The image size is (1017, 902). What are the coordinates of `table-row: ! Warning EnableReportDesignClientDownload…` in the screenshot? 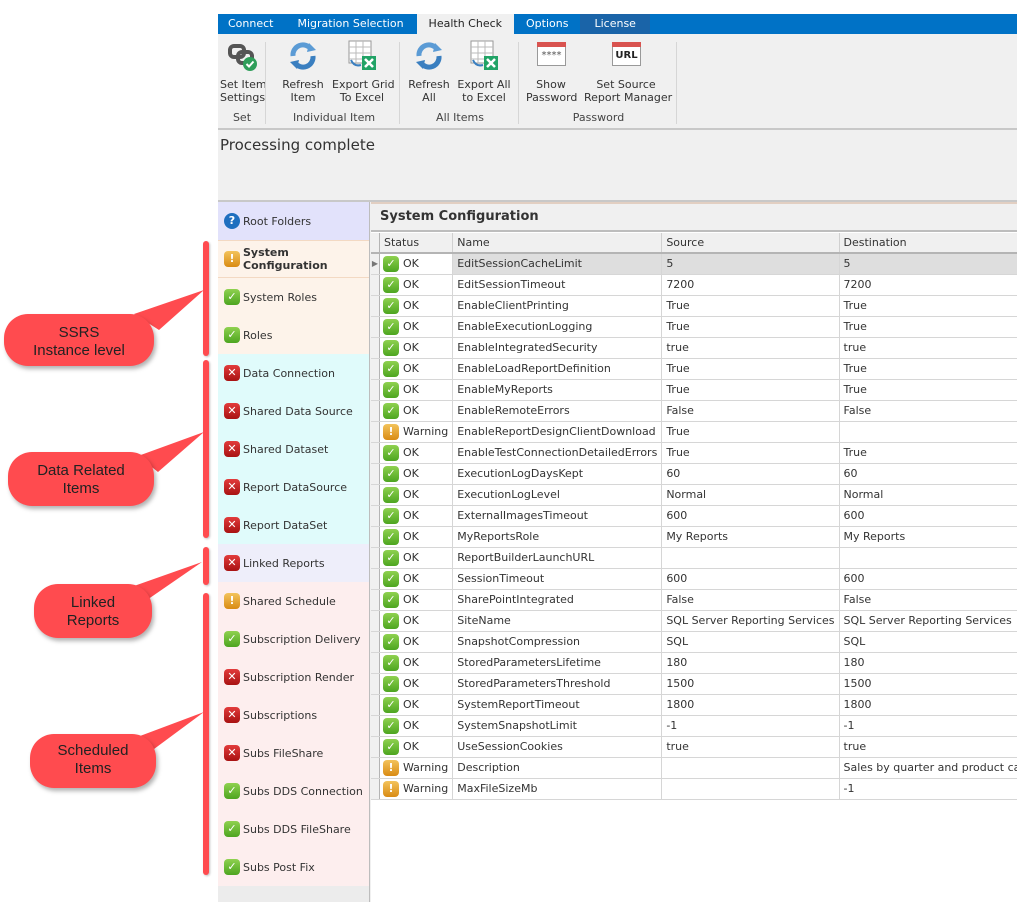 It's located at (694, 432).